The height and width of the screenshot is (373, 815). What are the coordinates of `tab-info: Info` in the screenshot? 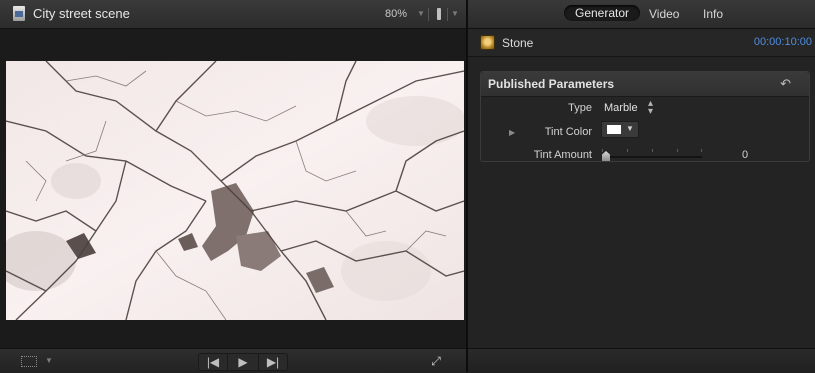 It's located at (713, 14).